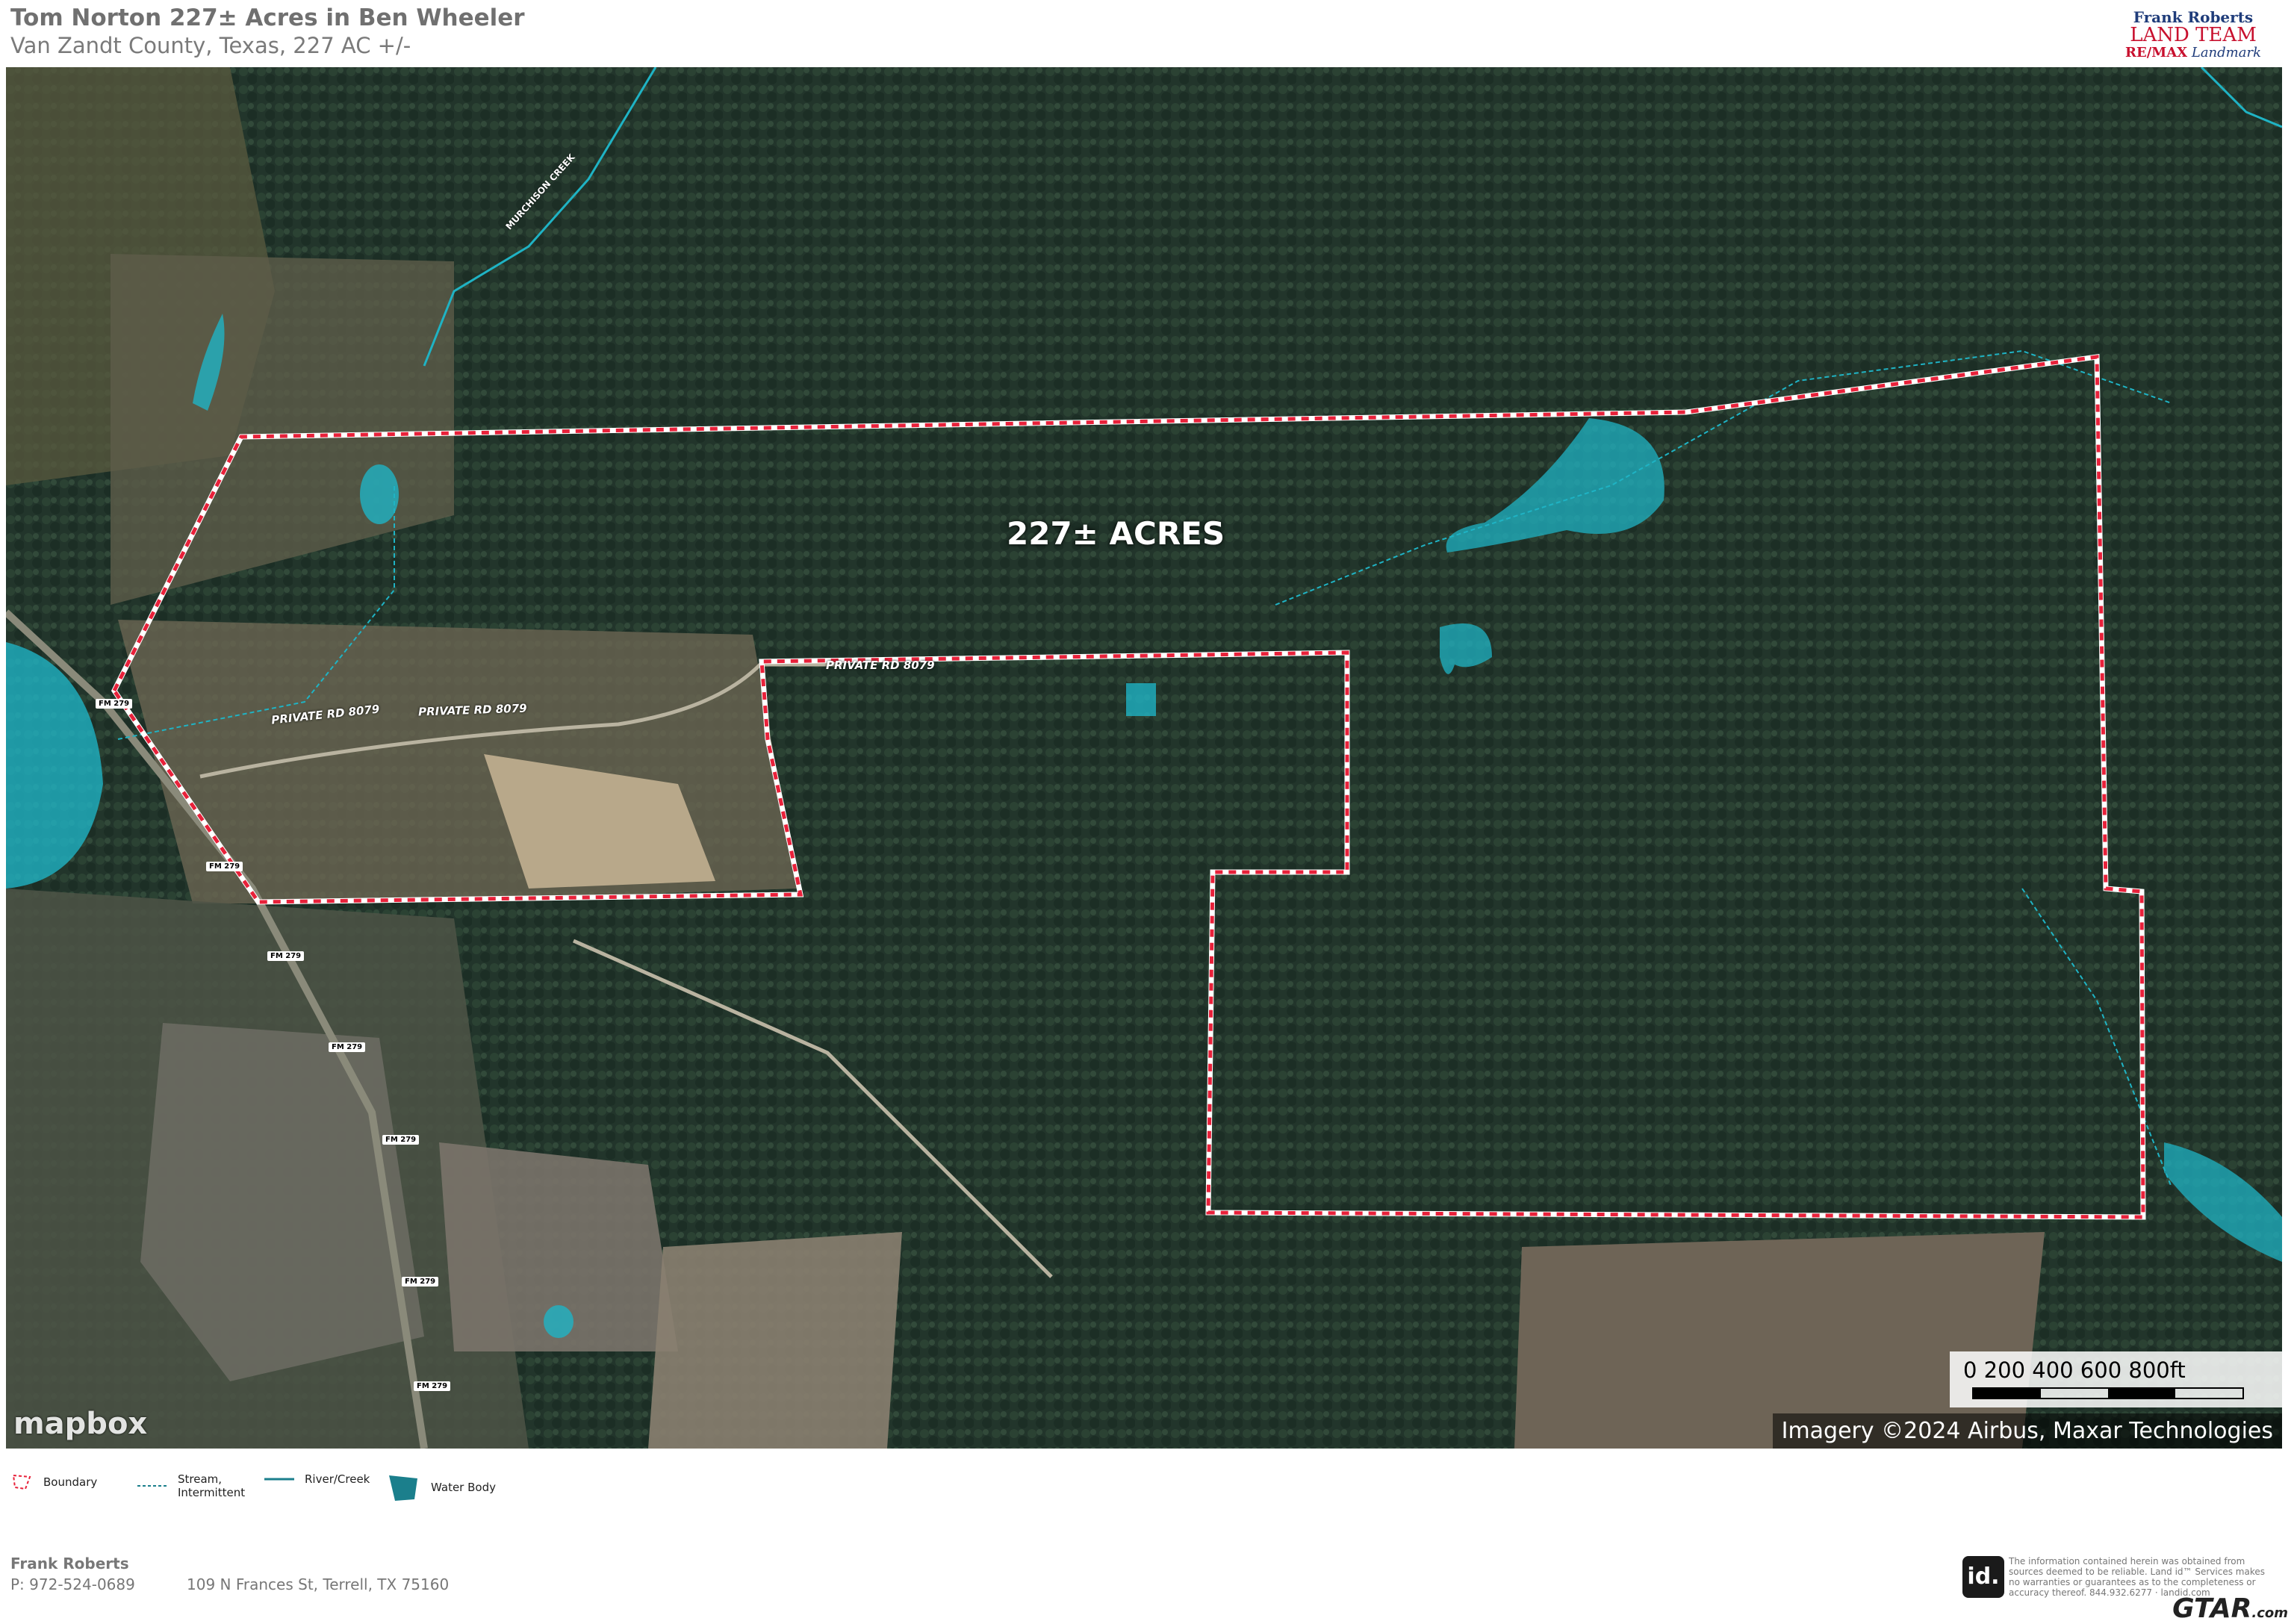 The height and width of the screenshot is (1624, 2294). Describe the element at coordinates (69, 1563) in the screenshot. I see `agent-name: Frank Roberts` at that location.